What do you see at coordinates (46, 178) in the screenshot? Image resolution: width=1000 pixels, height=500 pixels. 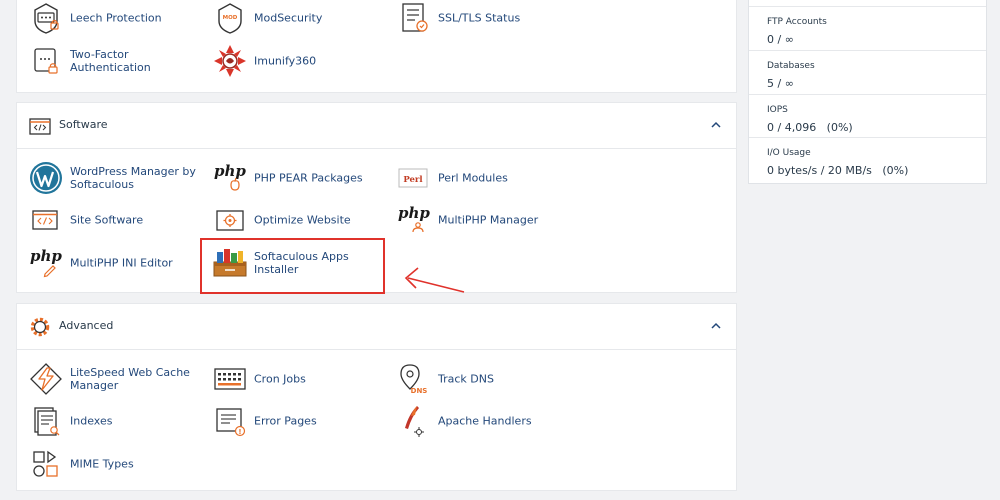 I see `wordpress-icon` at bounding box center [46, 178].